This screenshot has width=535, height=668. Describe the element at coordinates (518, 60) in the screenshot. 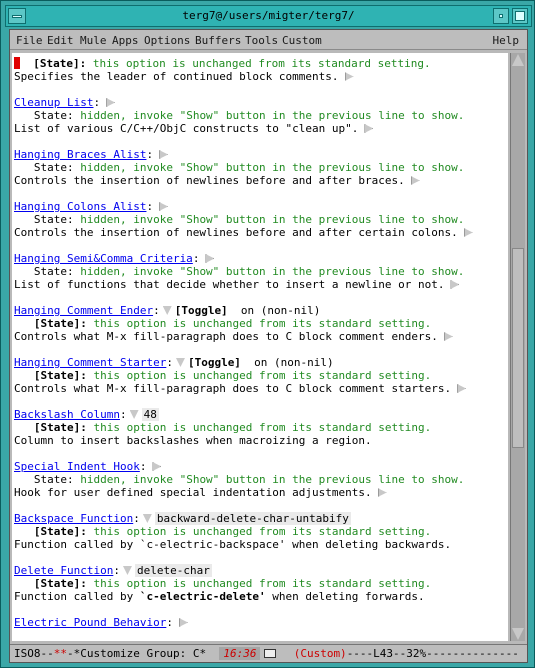

I see `scroll-up-arrow-icon` at that location.